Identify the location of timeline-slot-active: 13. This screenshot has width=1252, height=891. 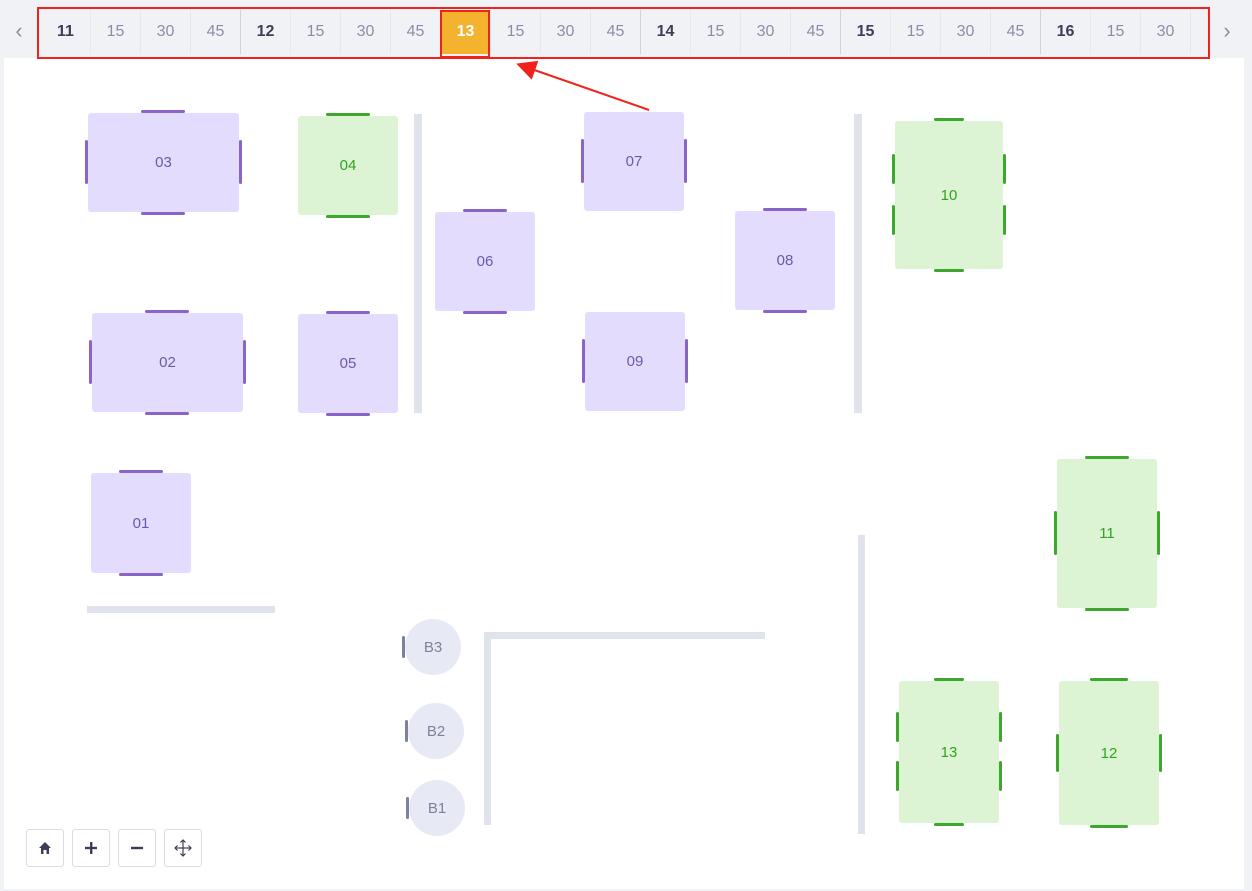
(466, 32).